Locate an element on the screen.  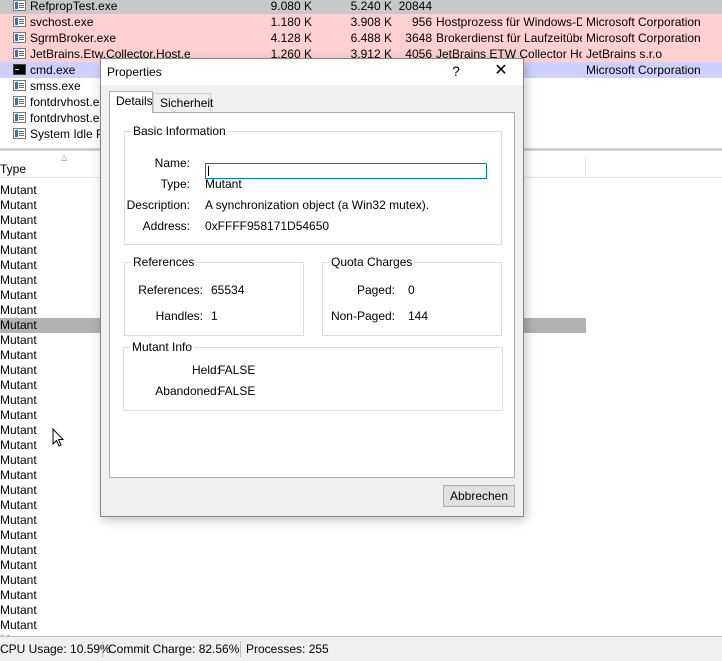
tab-details: Details is located at coordinates (131, 102).